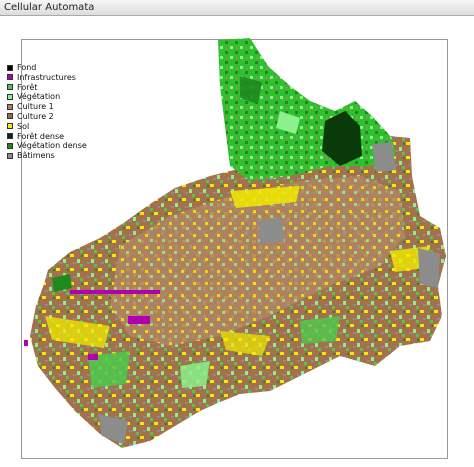 This screenshot has height=467, width=474. What do you see at coordinates (46, 77) in the screenshot?
I see `legend-label: Infrastructures` at bounding box center [46, 77].